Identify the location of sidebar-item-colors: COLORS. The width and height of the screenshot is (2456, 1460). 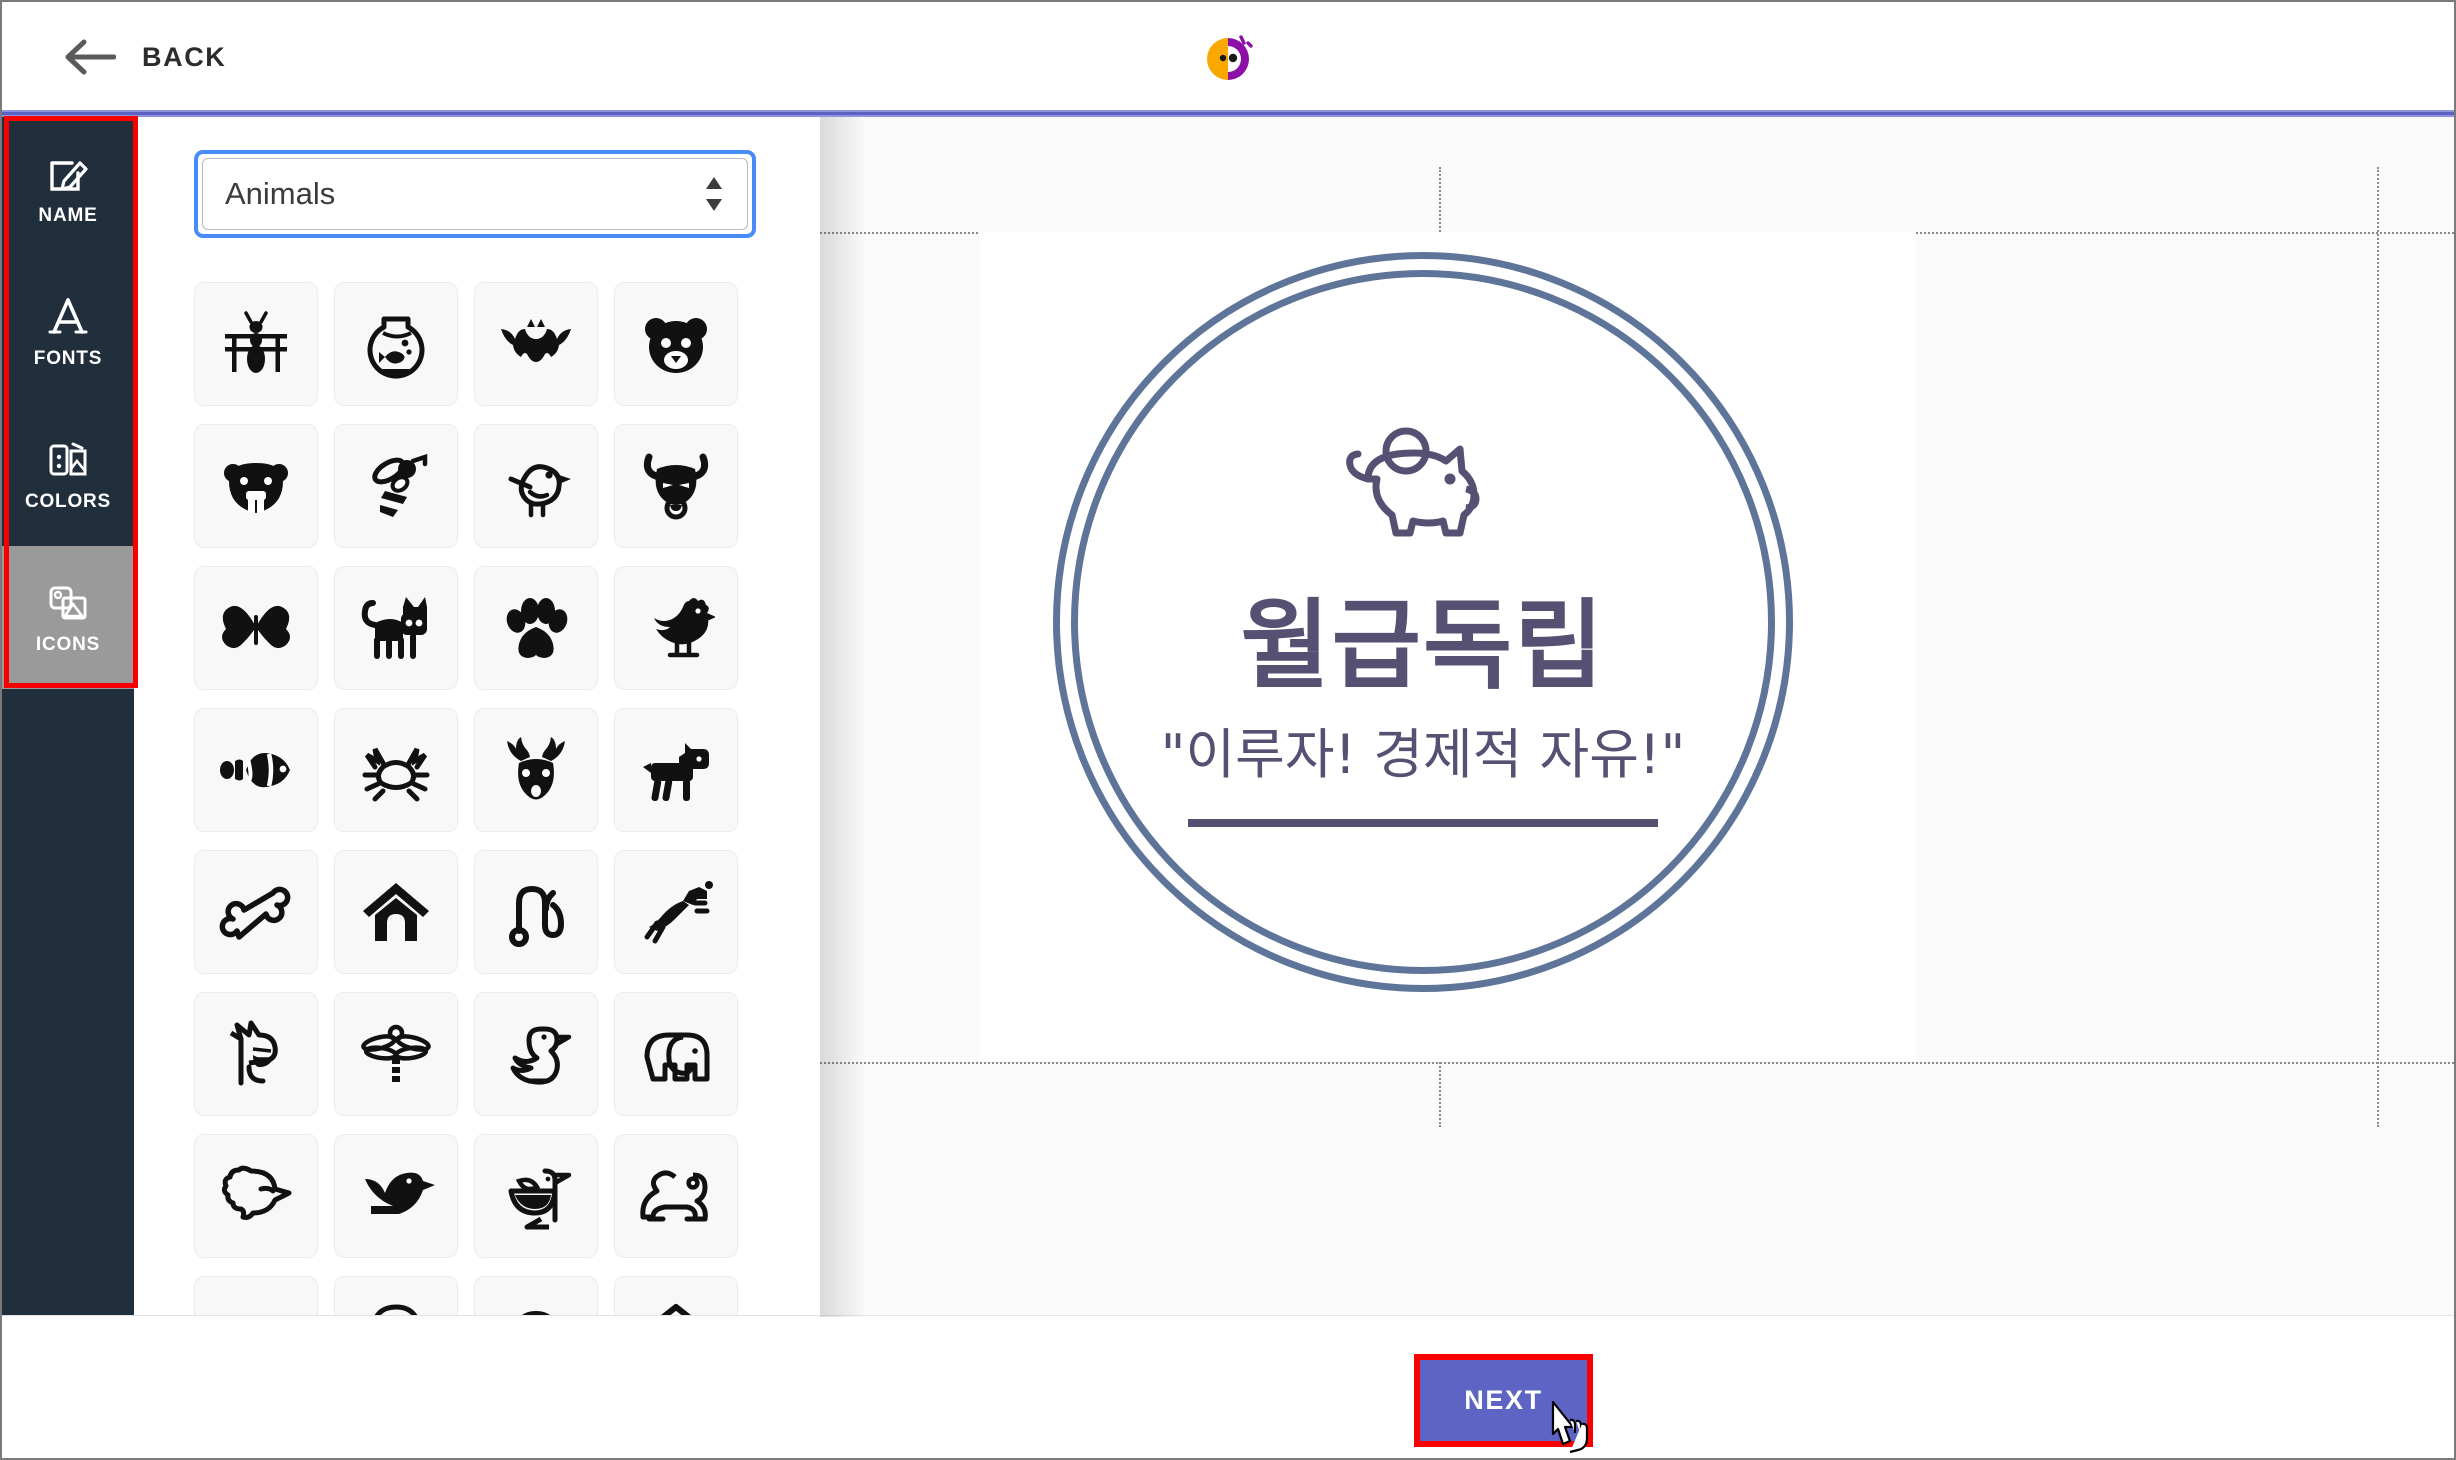
(68, 474).